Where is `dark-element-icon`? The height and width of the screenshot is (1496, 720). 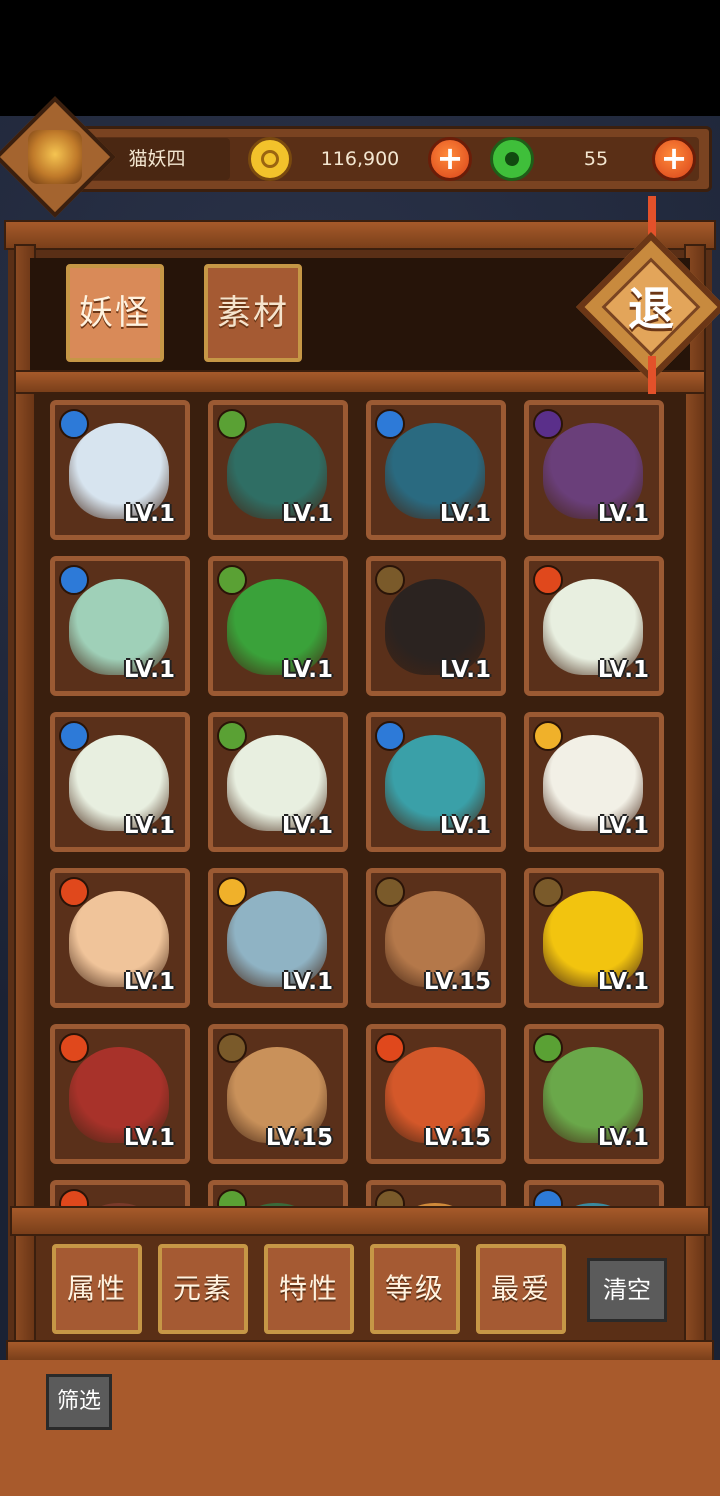 dark-element-icon is located at coordinates (548, 424).